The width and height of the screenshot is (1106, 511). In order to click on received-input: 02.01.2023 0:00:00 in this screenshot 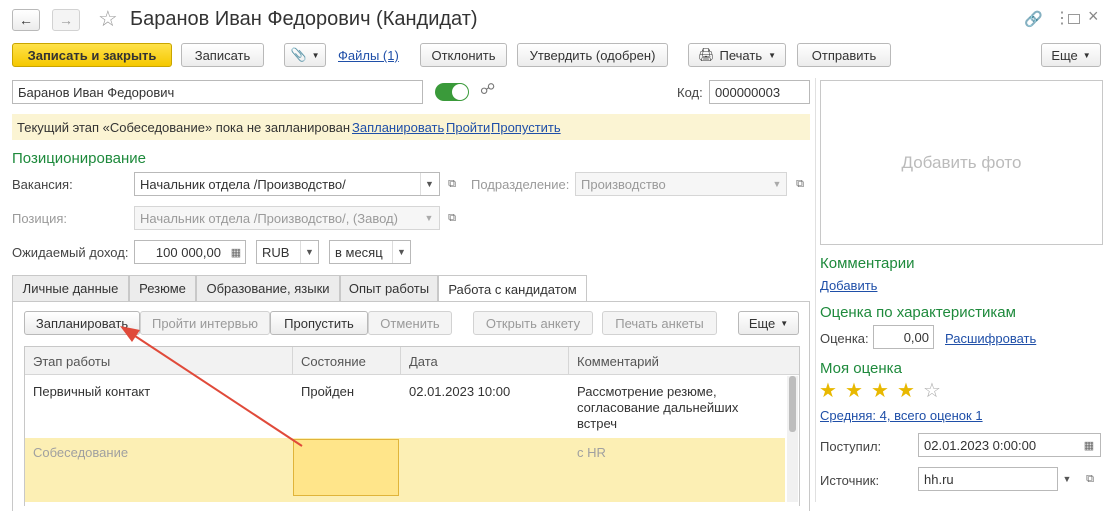, I will do `click(1009, 445)`.